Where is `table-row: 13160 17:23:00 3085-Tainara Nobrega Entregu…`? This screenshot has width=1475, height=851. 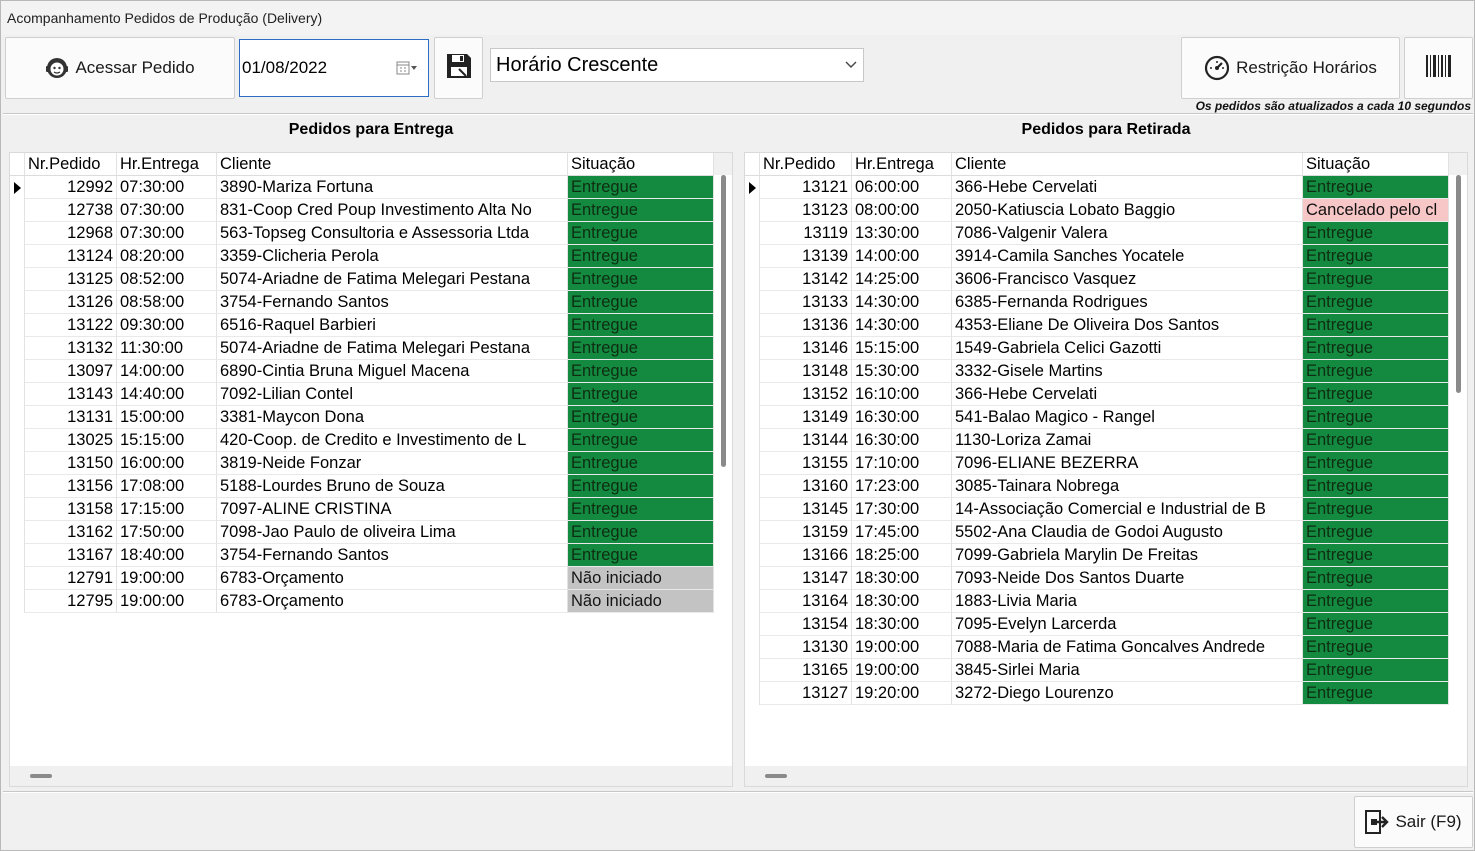 table-row: 13160 17:23:00 3085-Tainara Nobrega Entregu… is located at coordinates (1097, 486).